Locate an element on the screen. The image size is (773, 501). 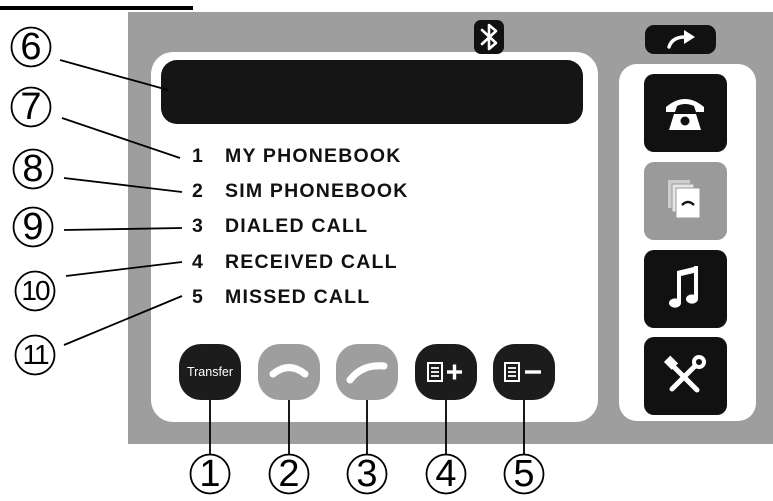
call-button is located at coordinates (289, 372).